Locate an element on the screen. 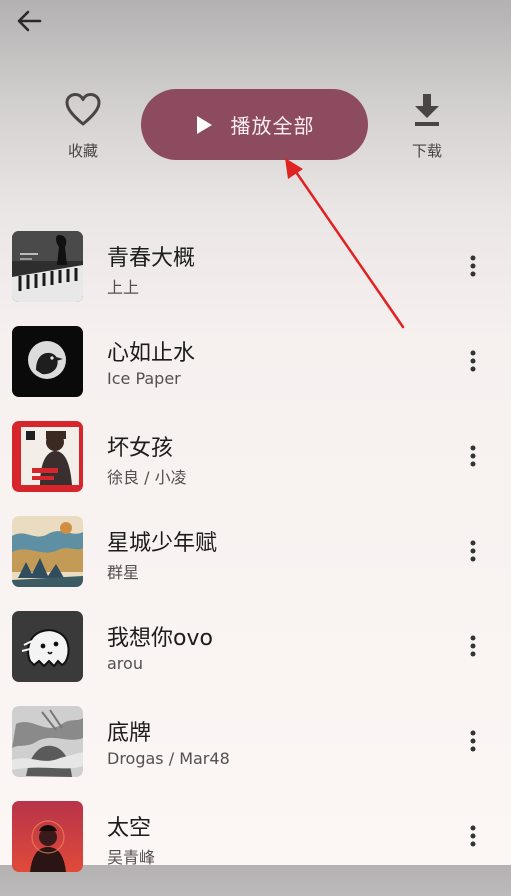 Image resolution: width=511 pixels, height=896 pixels. song-row: 青春大概 上上 is located at coordinates (255, 278).